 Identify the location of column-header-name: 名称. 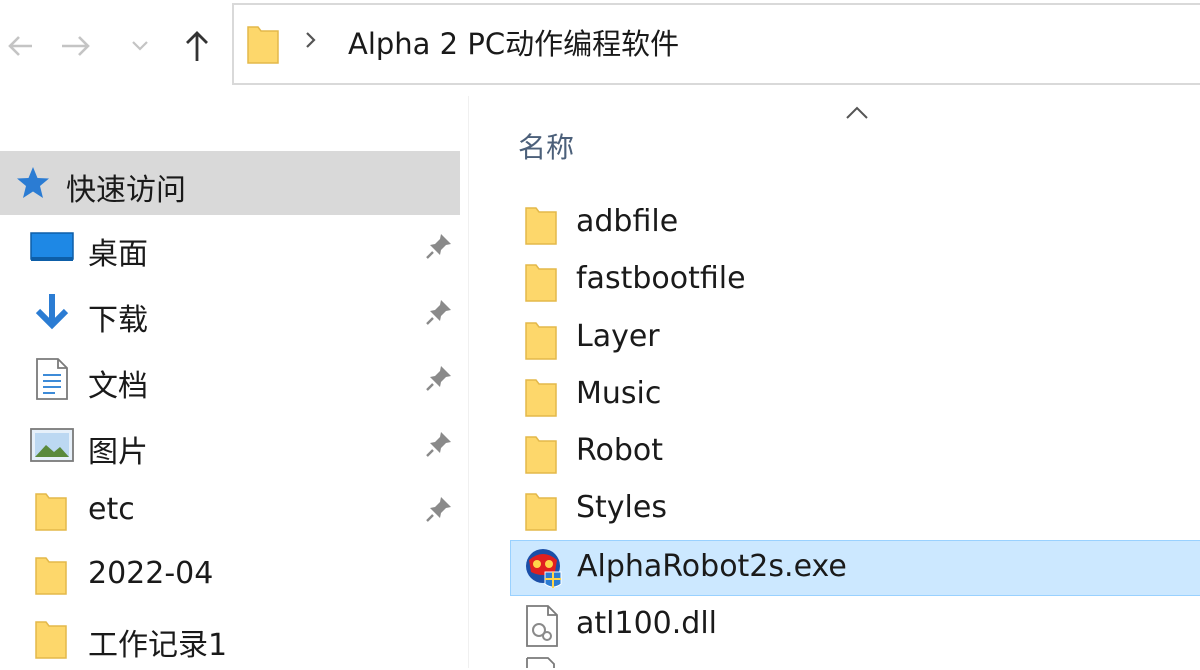
(546, 146).